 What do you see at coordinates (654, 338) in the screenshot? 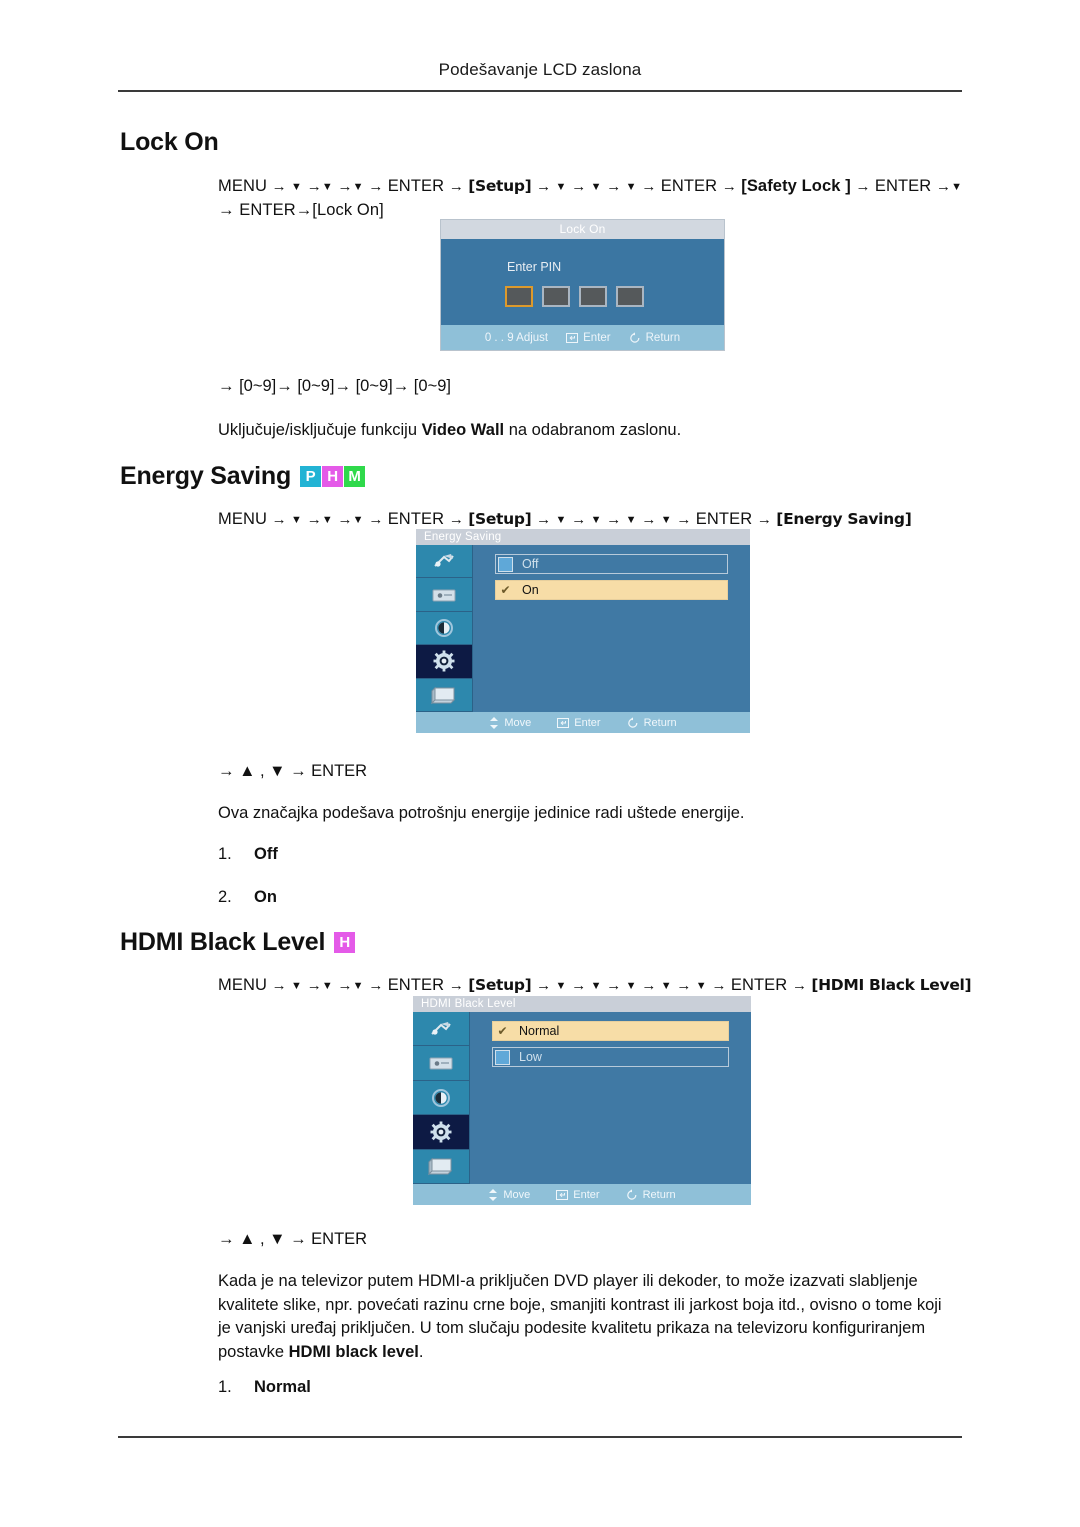
I see `footer-return-hint: Return` at bounding box center [654, 338].